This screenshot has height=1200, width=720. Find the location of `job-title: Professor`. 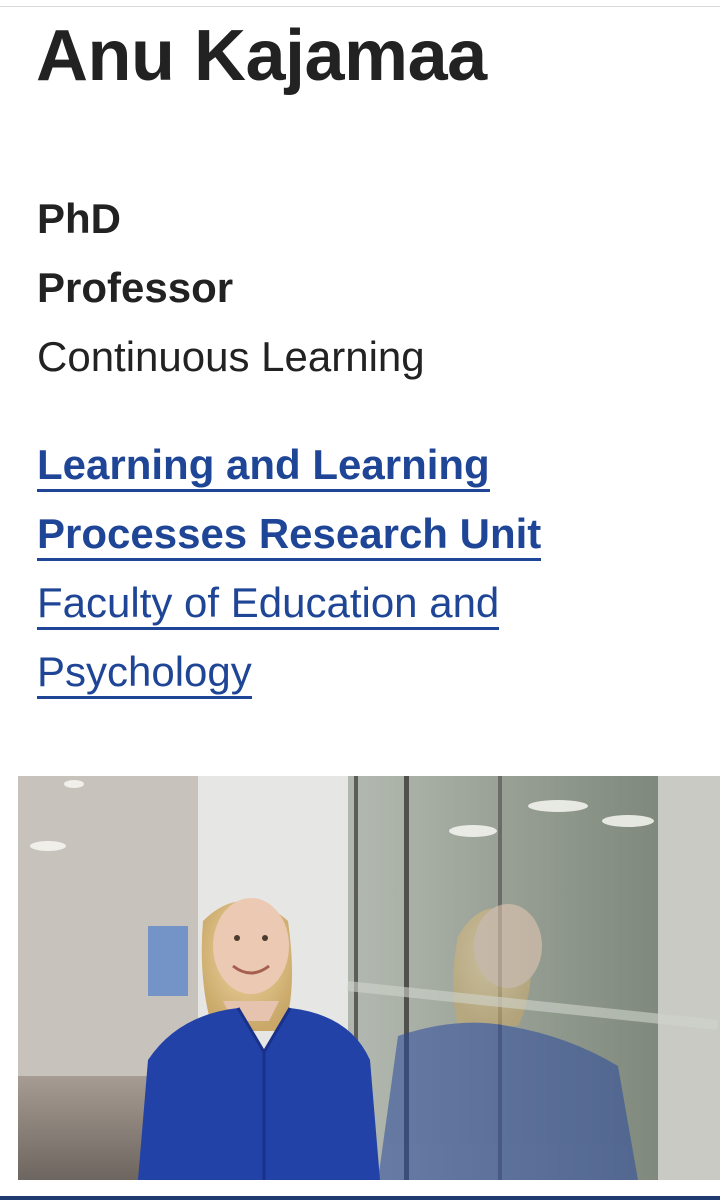

job-title: Professor is located at coordinates (135, 287).